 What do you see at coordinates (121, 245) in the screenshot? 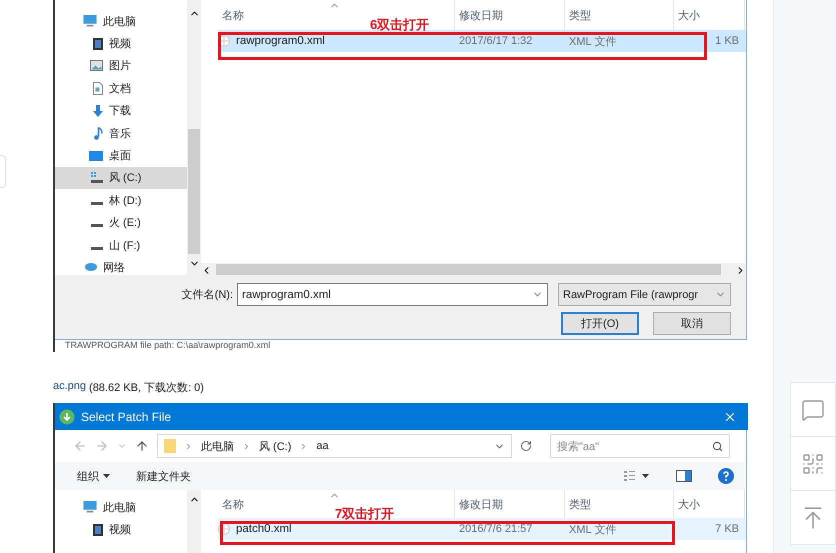
I see `nav-item: 山 (F:)` at bounding box center [121, 245].